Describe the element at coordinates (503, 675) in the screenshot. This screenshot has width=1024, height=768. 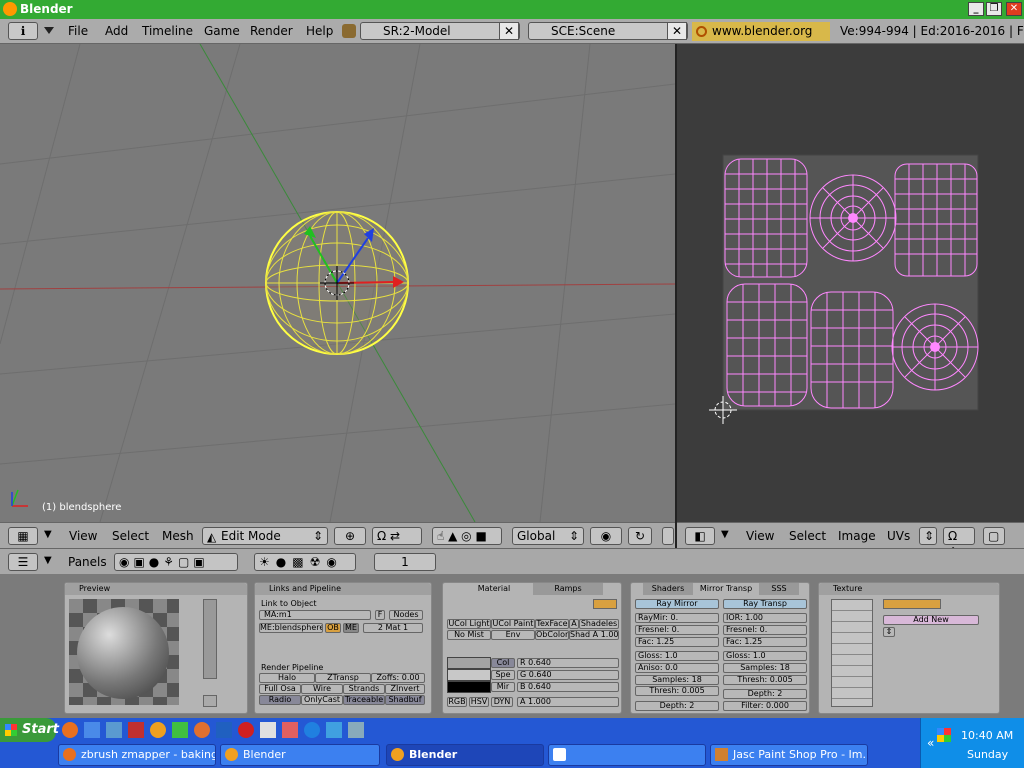
I see `spe-button: Spe` at that location.